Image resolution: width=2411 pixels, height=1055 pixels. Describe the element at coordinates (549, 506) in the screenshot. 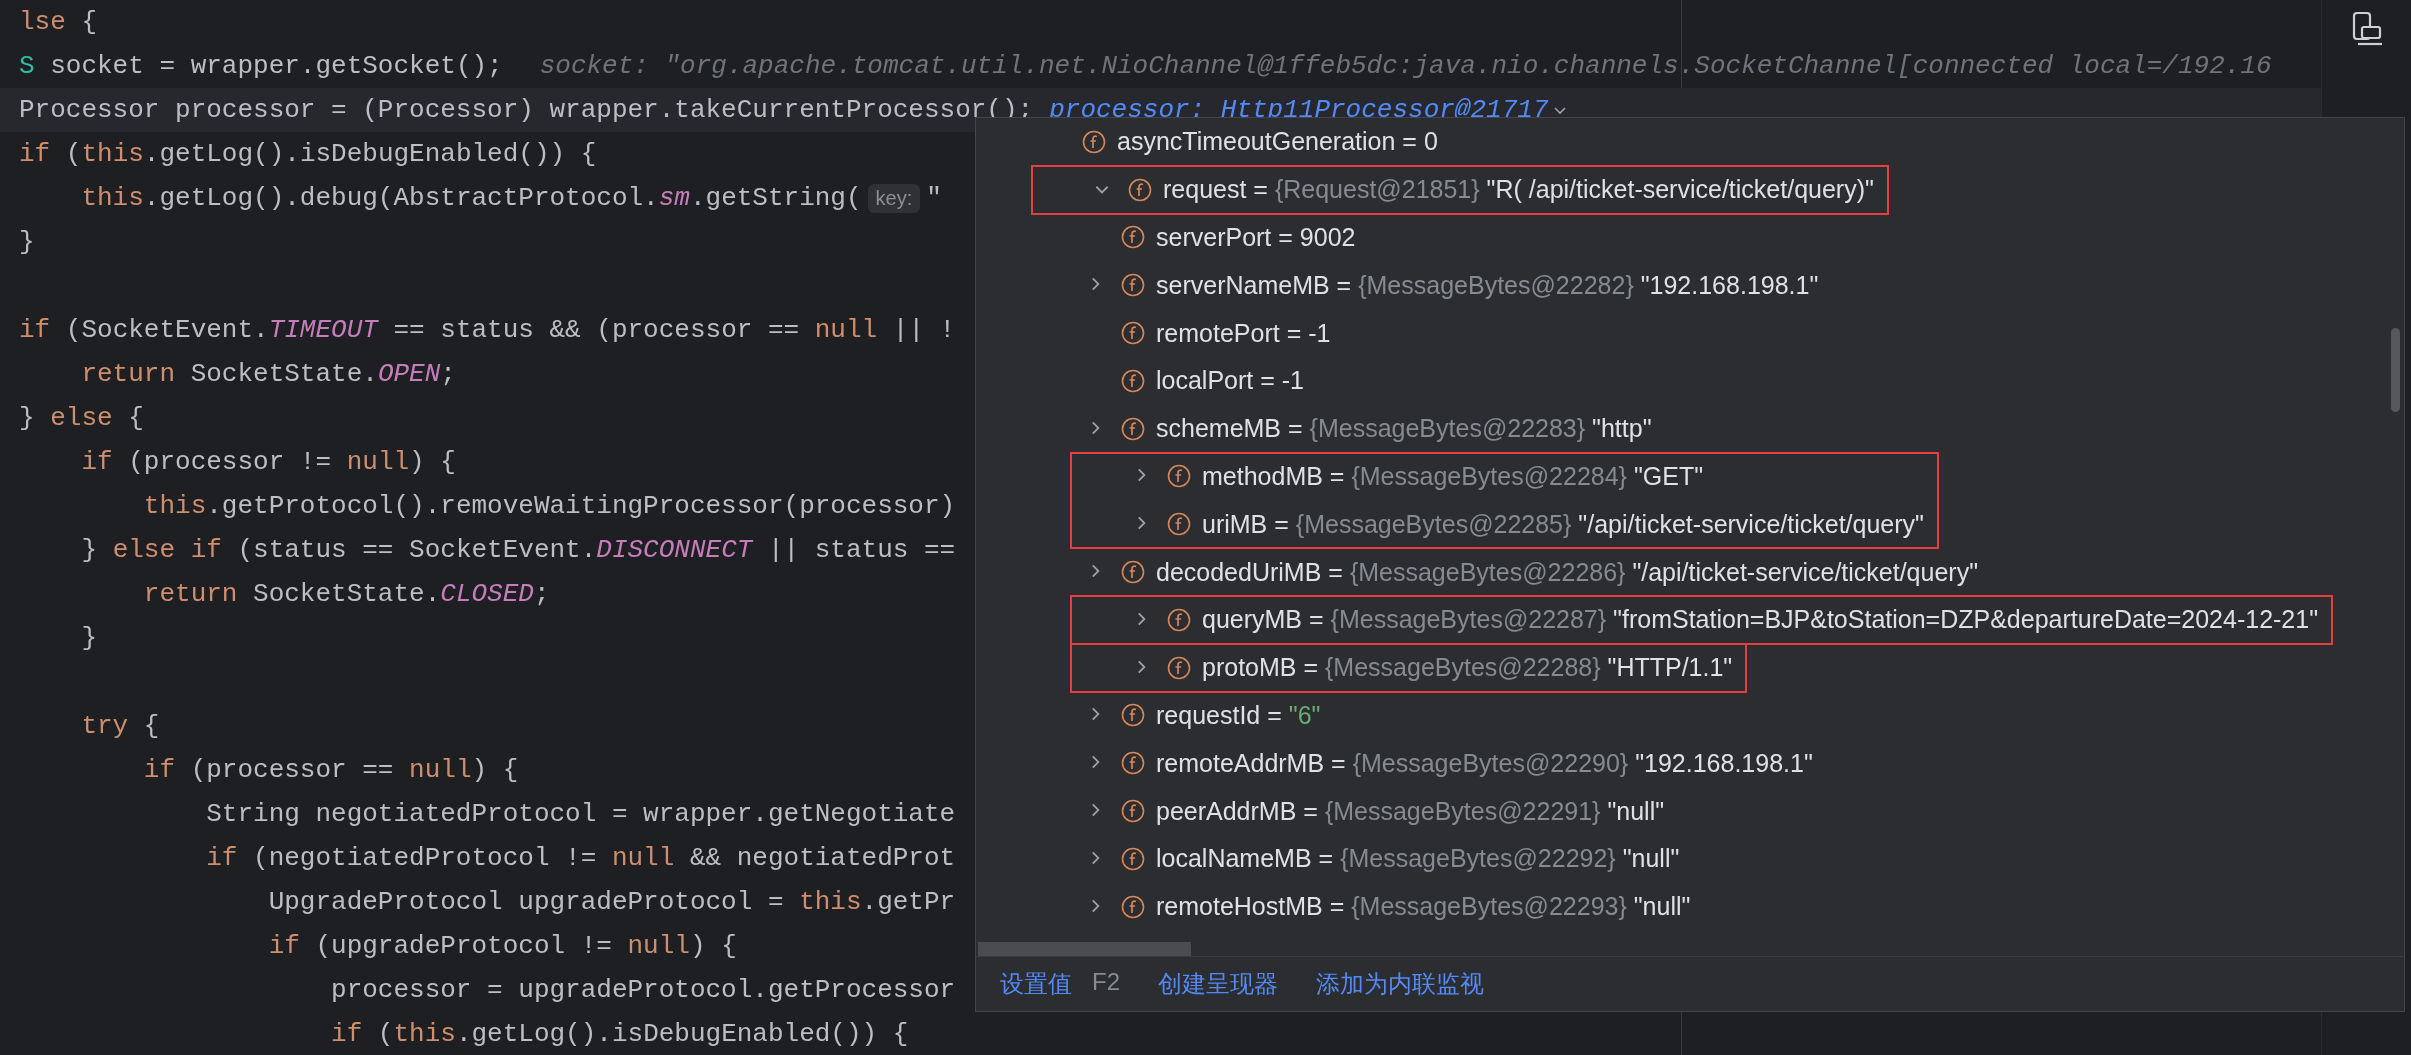

I see `code-text: this.getProtocol().removeWaitingProcessor(processor)` at that location.